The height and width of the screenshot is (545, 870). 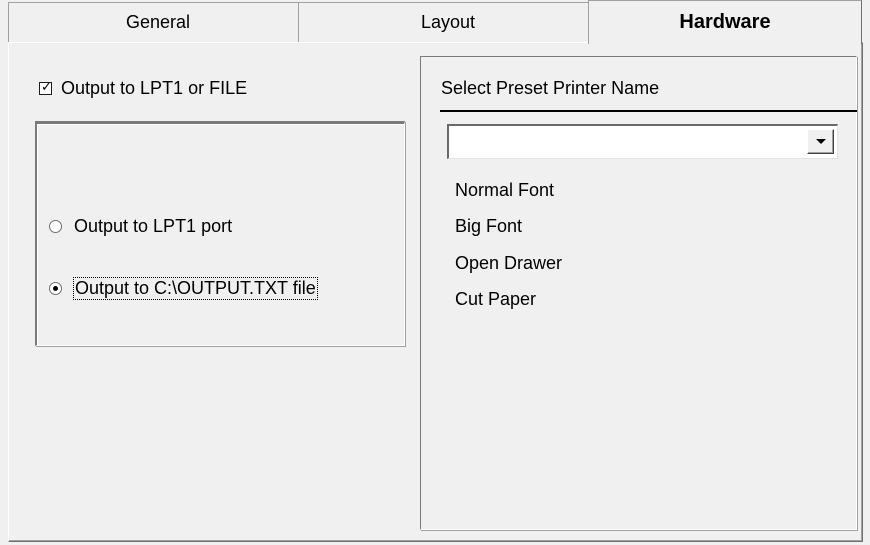 I want to click on radio-selected-dot-icon, so click(x=55, y=288).